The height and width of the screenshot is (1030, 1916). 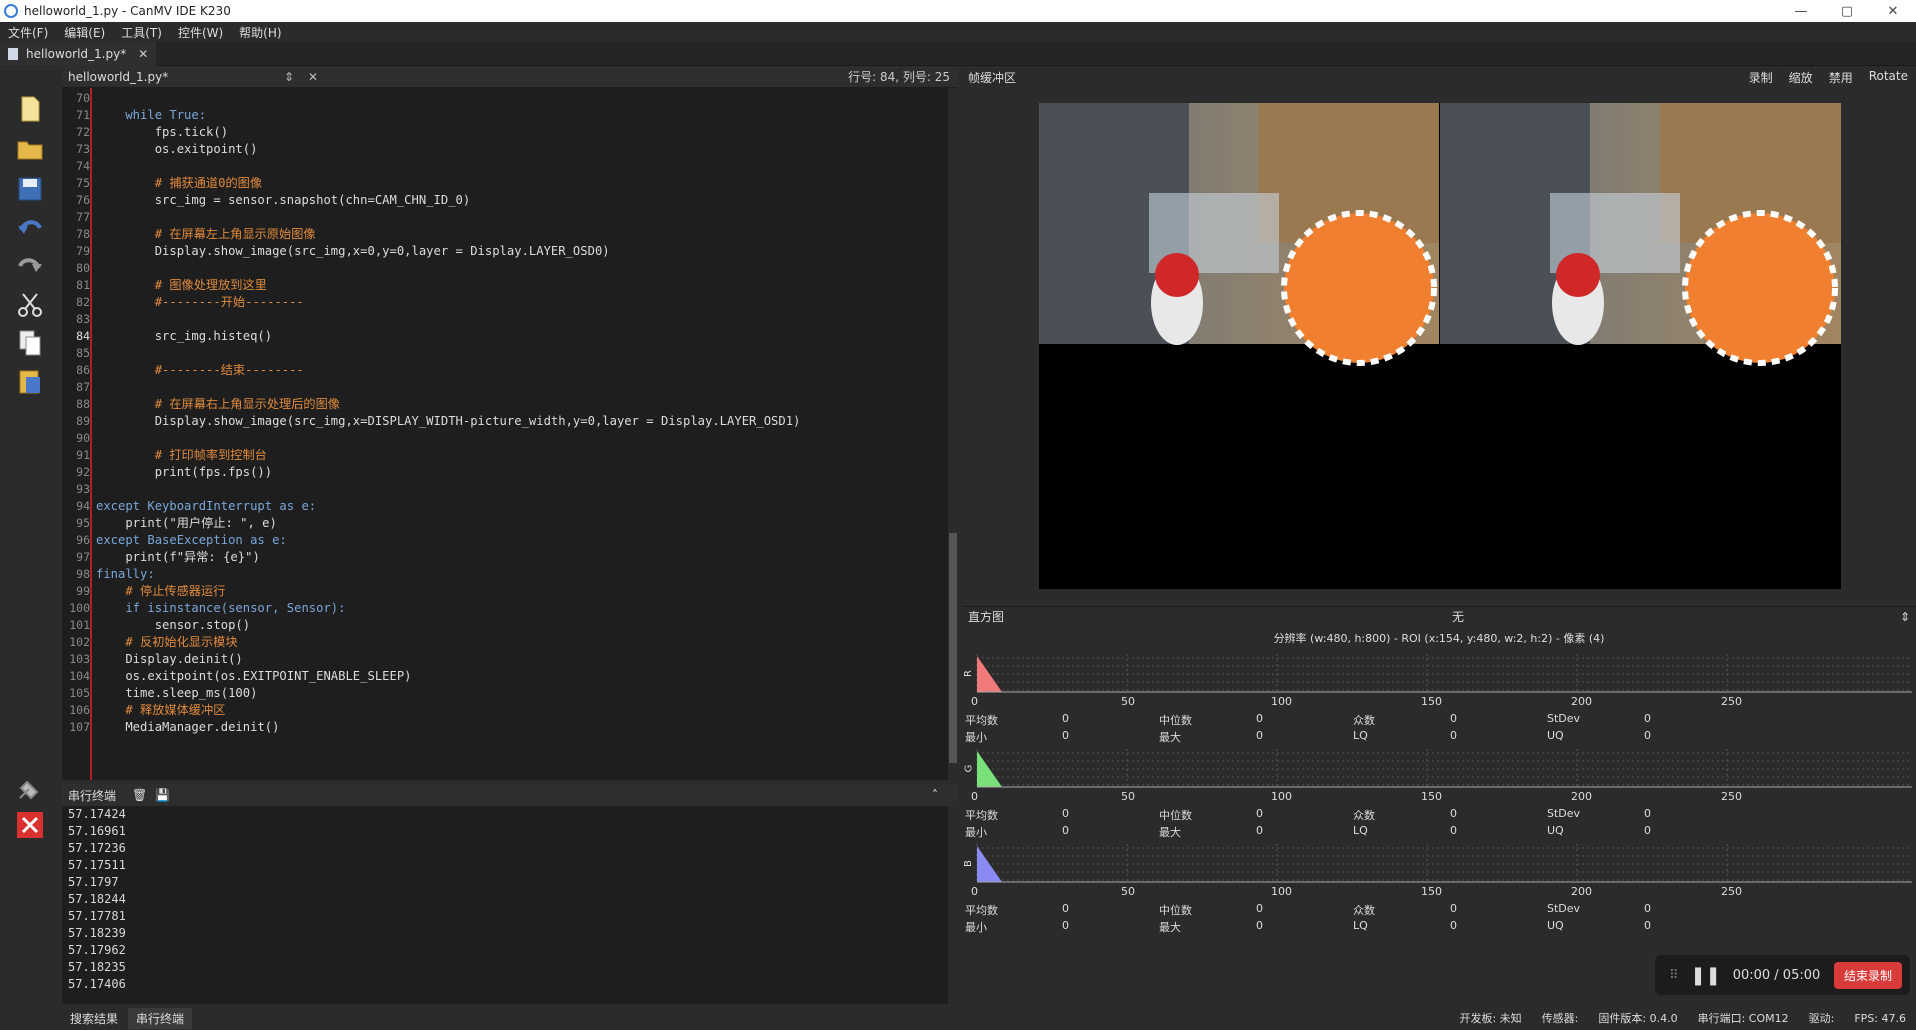 What do you see at coordinates (161, 710) in the screenshot?
I see `code-text: # 释放媒体缓冲区` at bounding box center [161, 710].